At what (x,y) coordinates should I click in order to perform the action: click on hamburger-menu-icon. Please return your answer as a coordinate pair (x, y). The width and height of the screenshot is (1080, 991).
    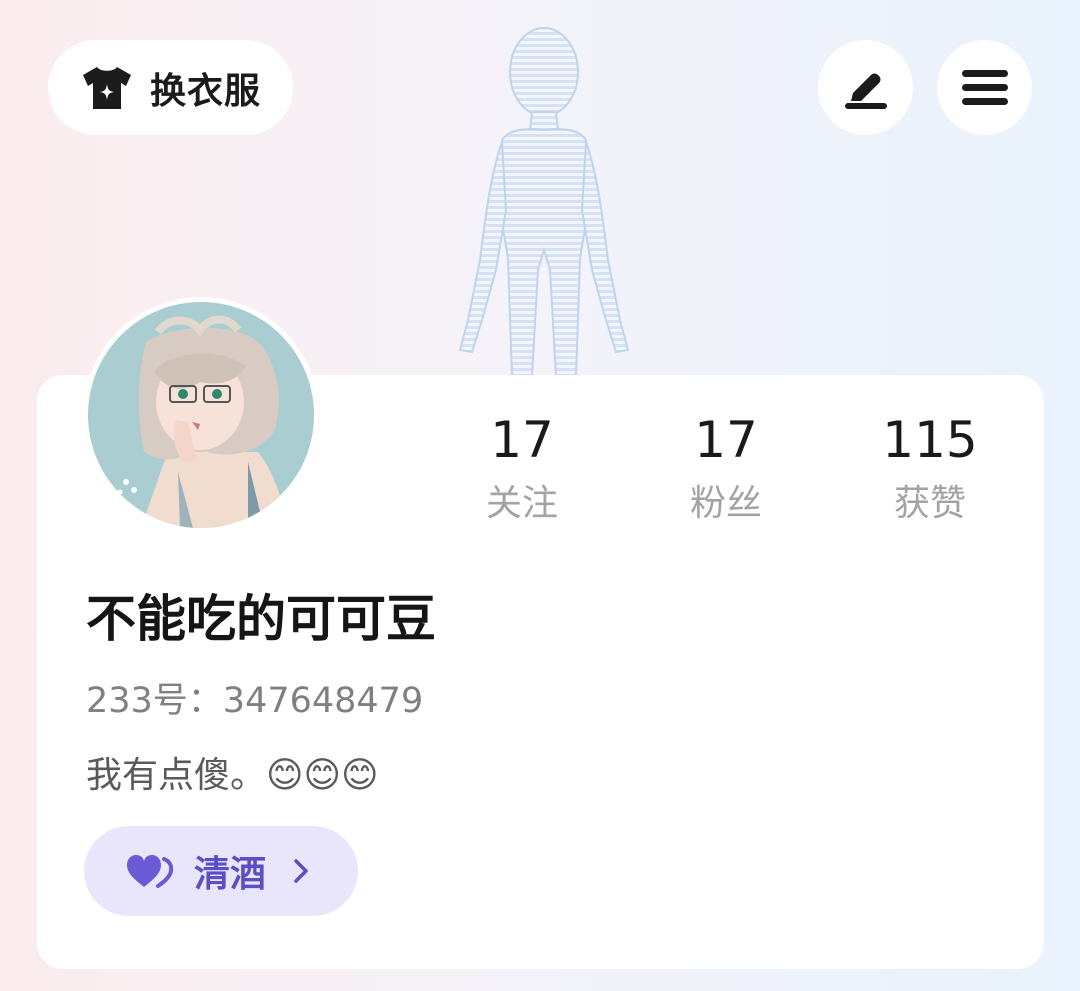
    Looking at the image, I should click on (984, 87).